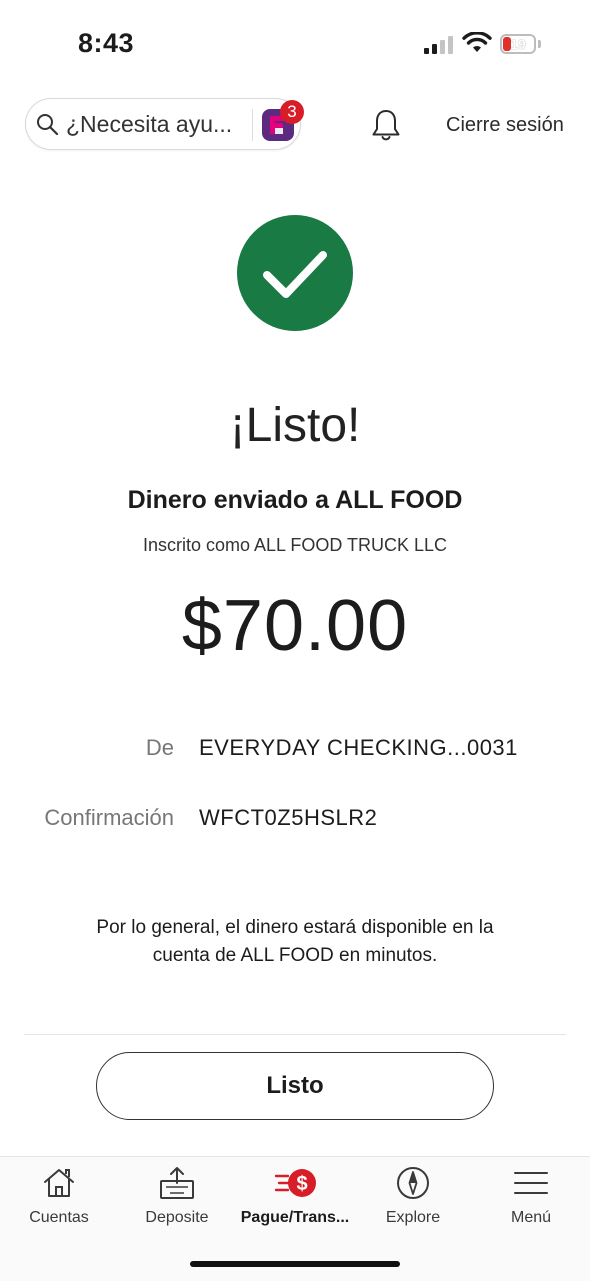 The height and width of the screenshot is (1281, 590). I want to click on divider, so click(295, 1034).